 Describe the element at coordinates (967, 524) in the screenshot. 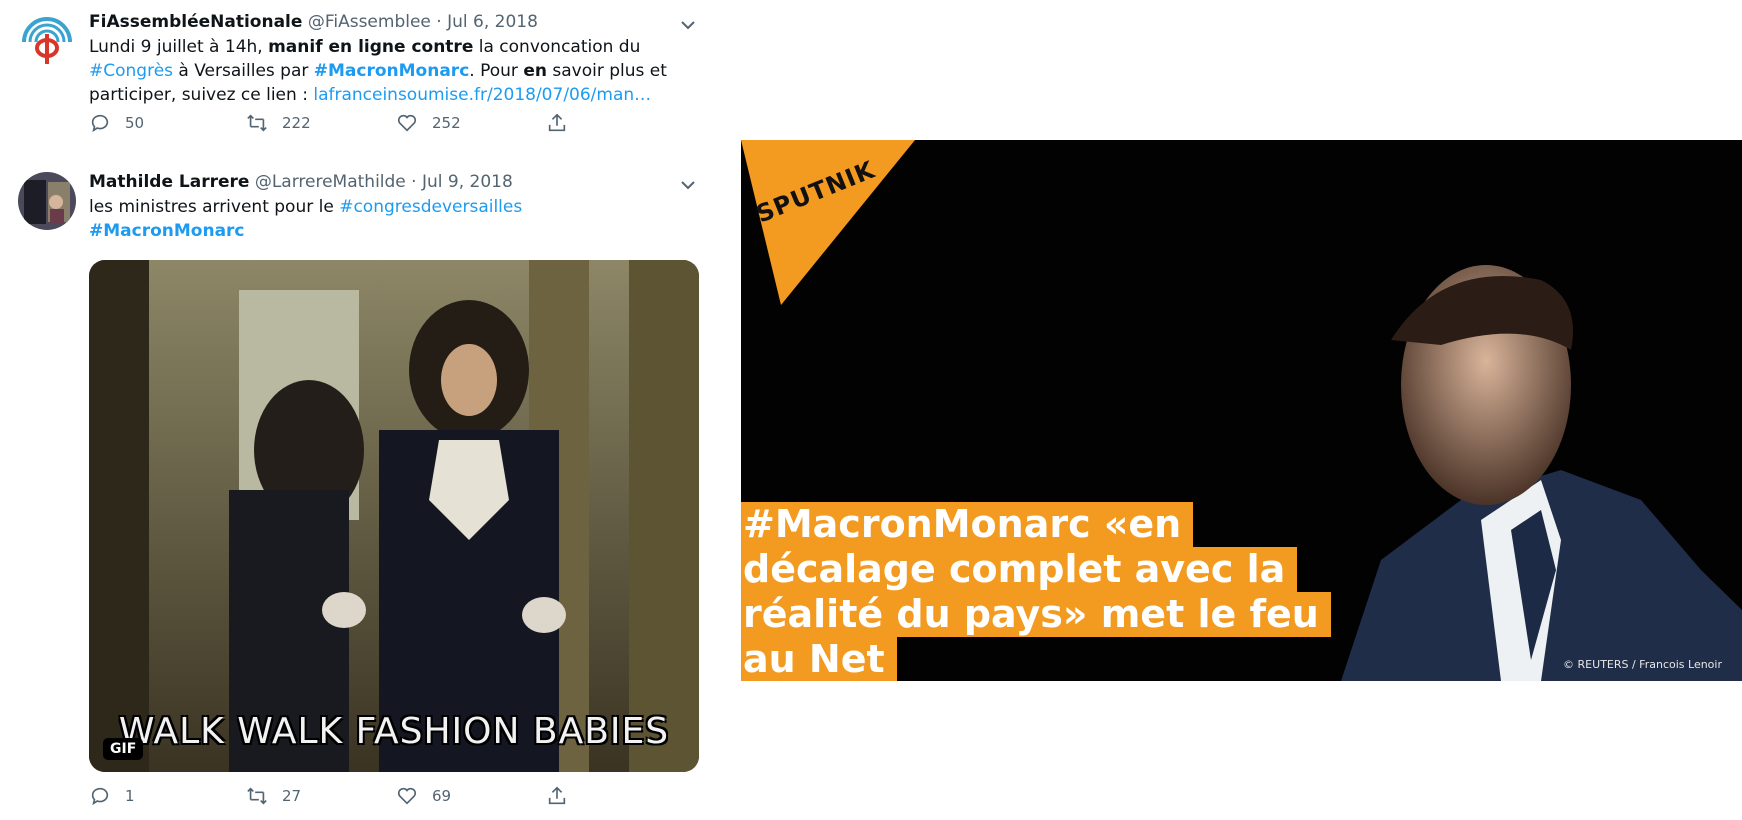

I see `headline-line: #MacronMonarc «en` at that location.